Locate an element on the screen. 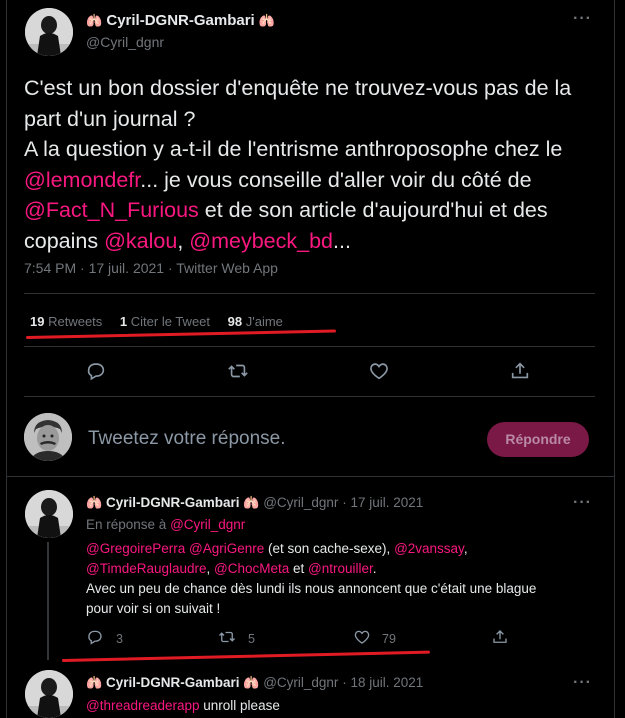  mention-threadreaderapp: @threadreaderapp is located at coordinates (143, 705).